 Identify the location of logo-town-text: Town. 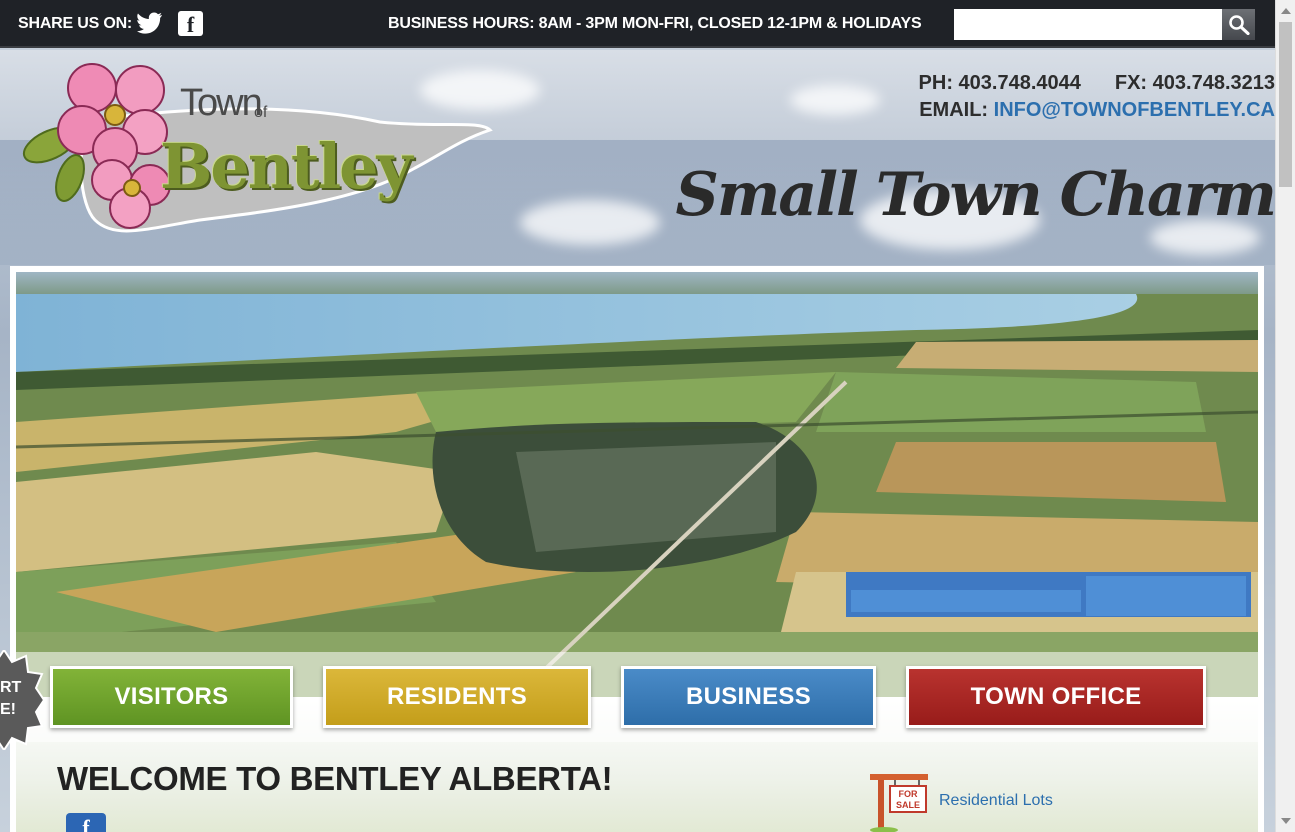
(221, 103).